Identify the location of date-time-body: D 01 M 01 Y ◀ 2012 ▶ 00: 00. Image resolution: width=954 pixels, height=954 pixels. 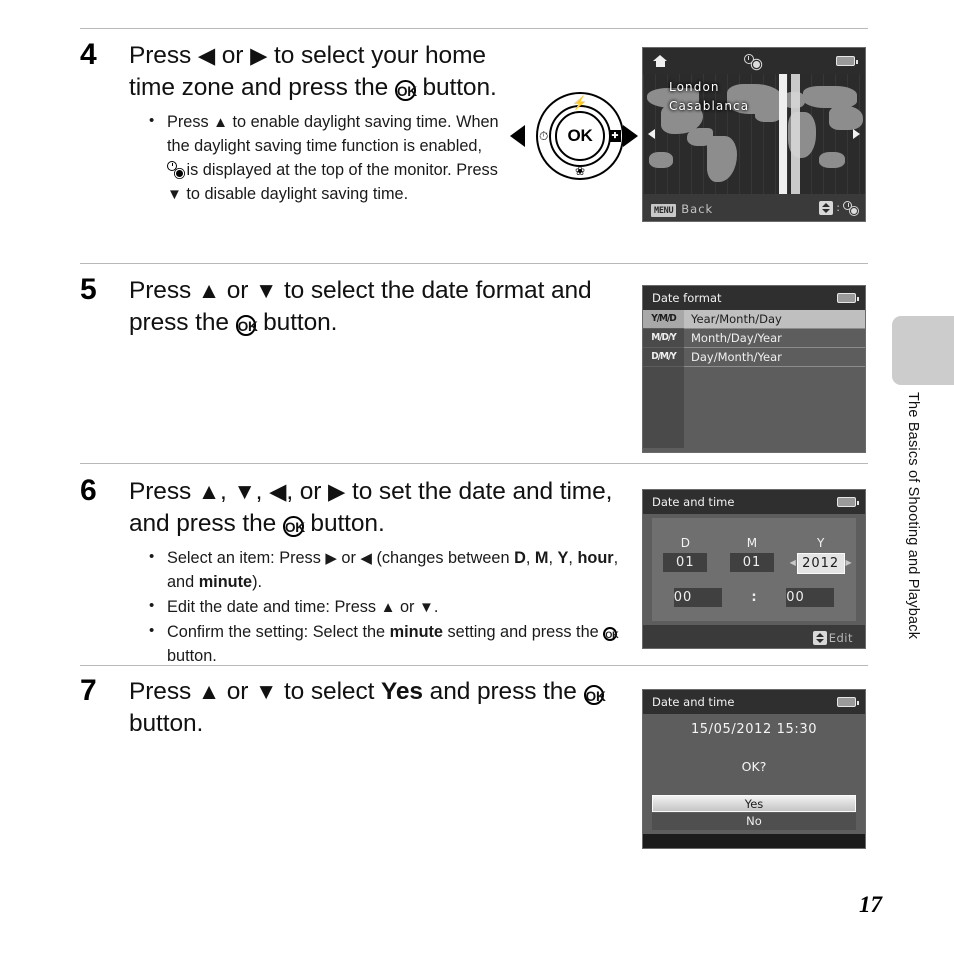
(754, 569).